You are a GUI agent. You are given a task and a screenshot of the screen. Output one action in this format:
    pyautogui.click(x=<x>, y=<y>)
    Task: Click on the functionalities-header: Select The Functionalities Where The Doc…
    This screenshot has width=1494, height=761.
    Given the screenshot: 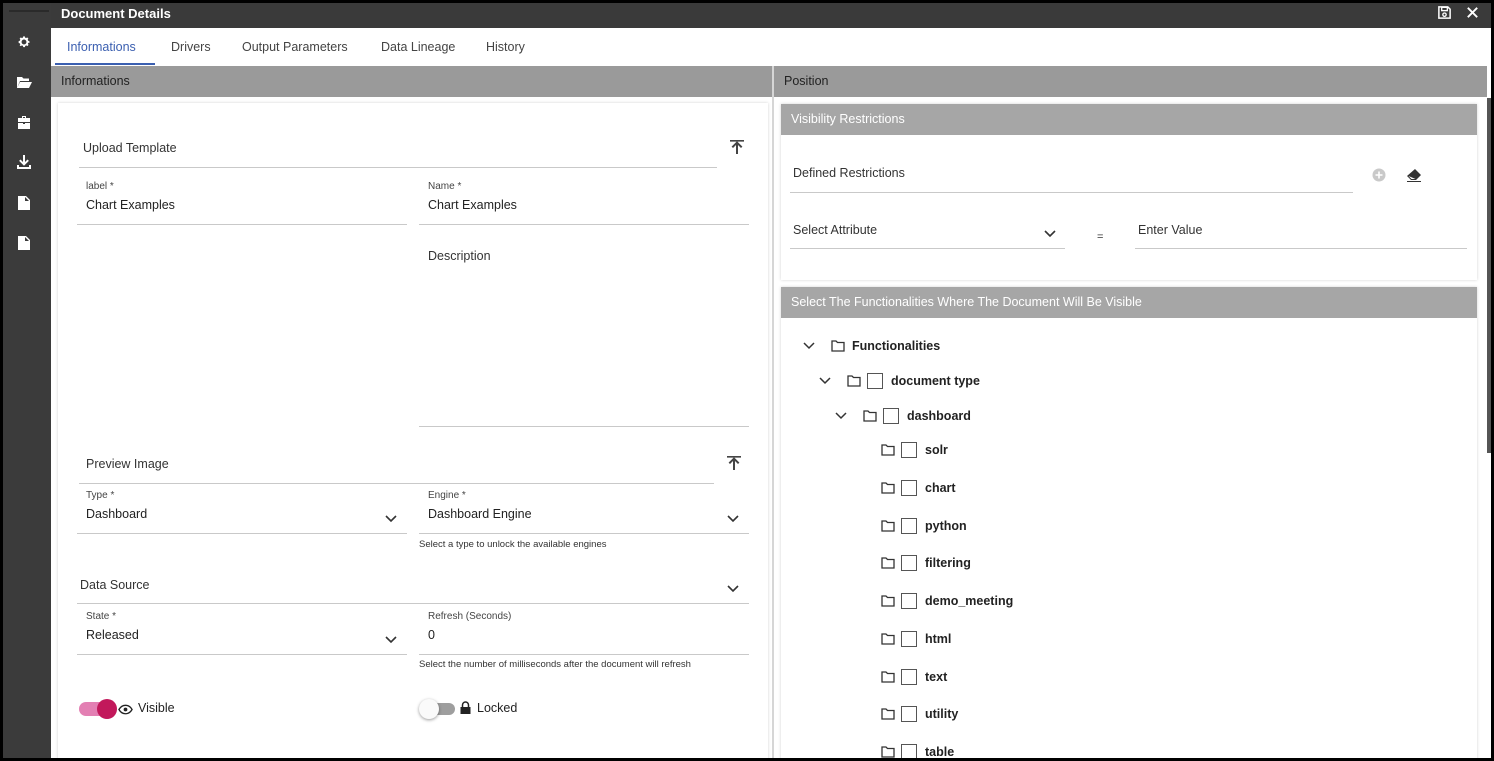 What is the action you would take?
    pyautogui.click(x=1129, y=302)
    